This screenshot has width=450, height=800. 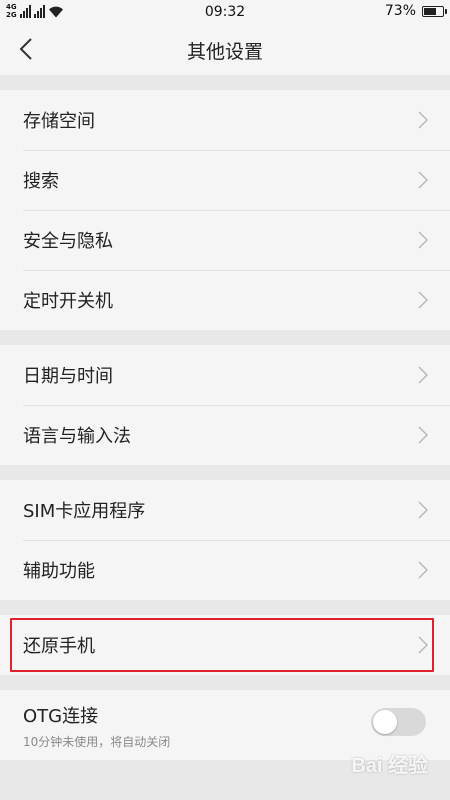 What do you see at coordinates (225, 240) in the screenshot?
I see `setting-security-privacy: 安全与隐私` at bounding box center [225, 240].